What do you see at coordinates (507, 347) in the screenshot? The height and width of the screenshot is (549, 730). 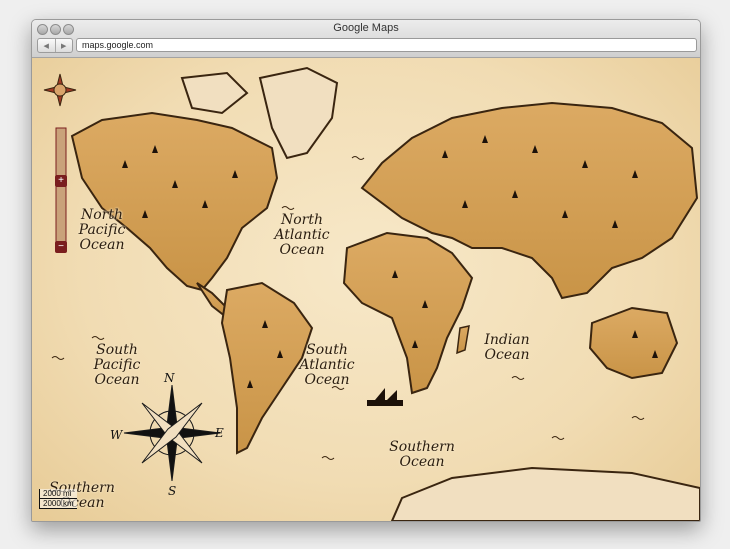 I see `label-indian: Indian Ocean` at bounding box center [507, 347].